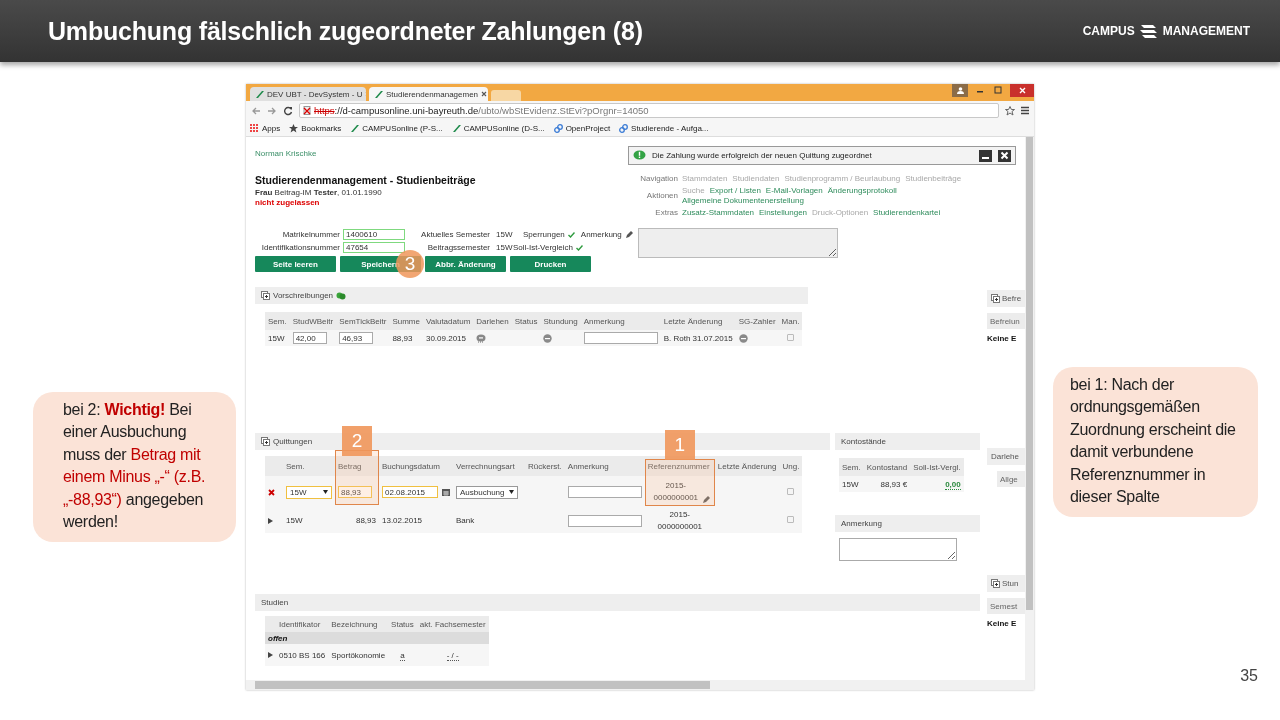 The width and height of the screenshot is (1280, 720). I want to click on browser-tab: Studierendenmanagemen, so click(428, 94).